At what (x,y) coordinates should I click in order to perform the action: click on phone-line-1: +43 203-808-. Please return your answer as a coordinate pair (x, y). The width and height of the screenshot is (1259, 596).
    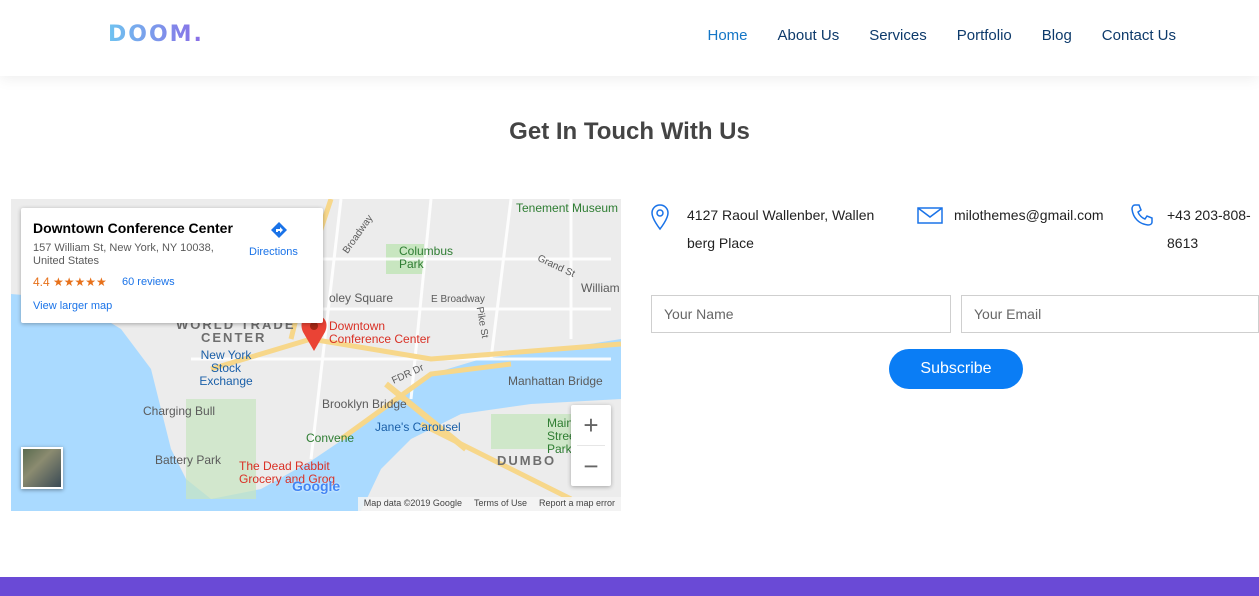
    Looking at the image, I should click on (1213, 215).